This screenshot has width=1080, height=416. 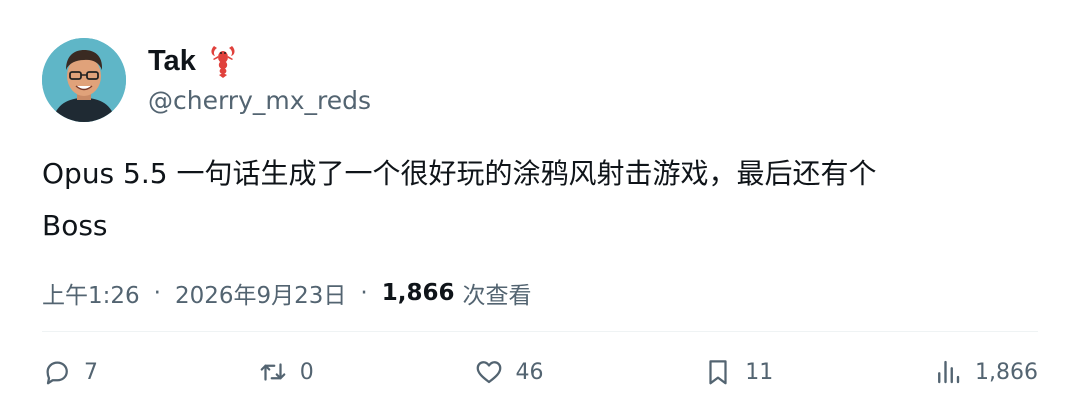 What do you see at coordinates (949, 372) in the screenshot?
I see `analytics-icon` at bounding box center [949, 372].